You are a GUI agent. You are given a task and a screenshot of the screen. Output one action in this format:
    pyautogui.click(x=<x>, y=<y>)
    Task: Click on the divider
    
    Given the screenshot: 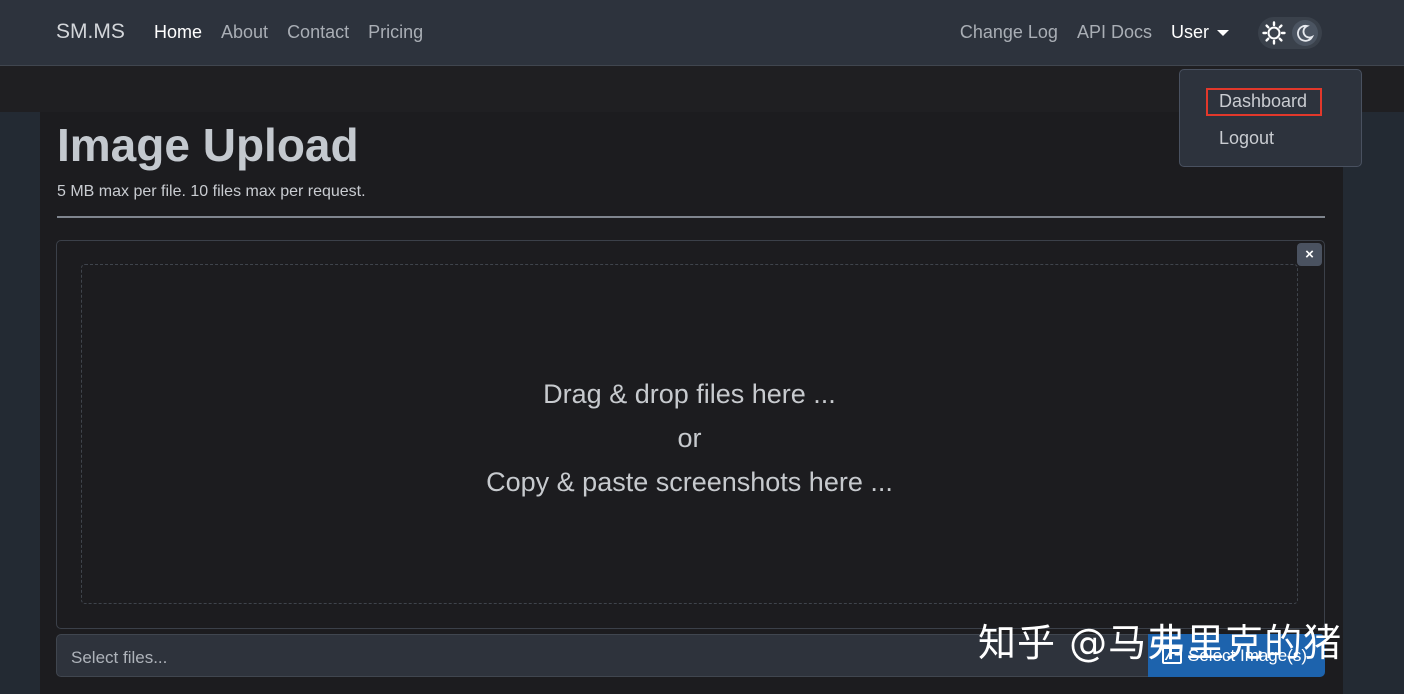 What is the action you would take?
    pyautogui.click(x=691, y=217)
    